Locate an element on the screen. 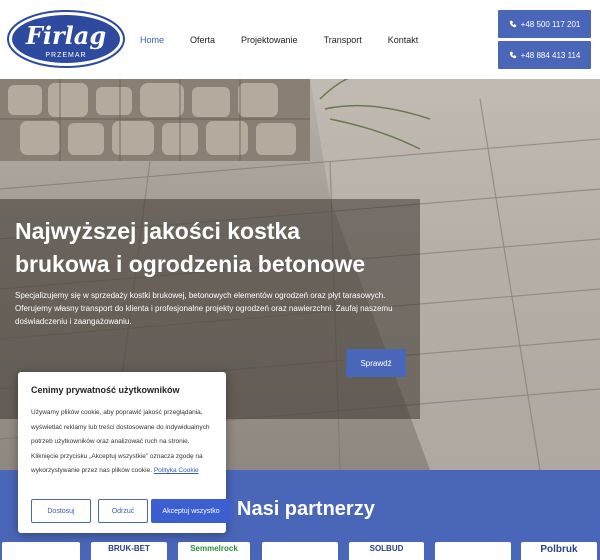 Image resolution: width=600 pixels, height=560 pixels. partner-logo-polbruk: Polbruk is located at coordinates (559, 551).